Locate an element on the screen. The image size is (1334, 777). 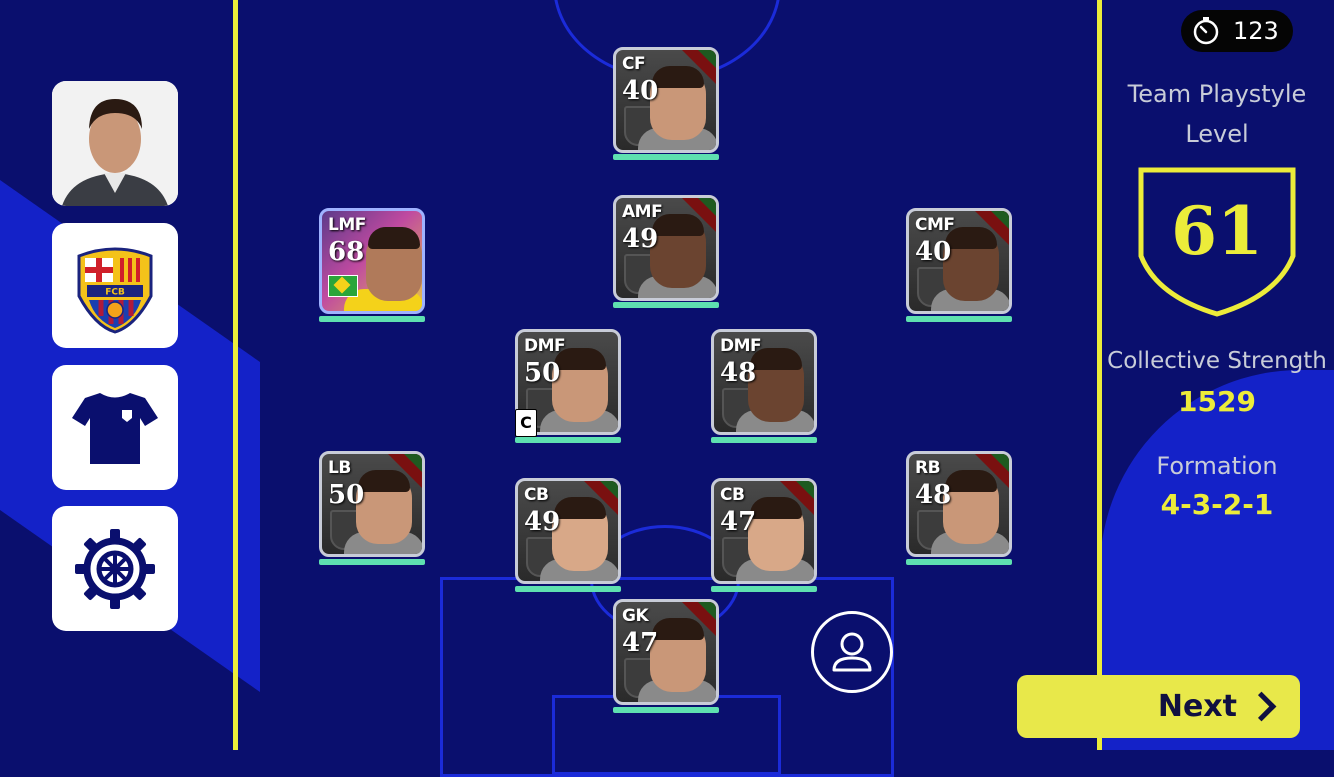
player-card-dmf-right: DMF 48 is located at coordinates (764, 382).